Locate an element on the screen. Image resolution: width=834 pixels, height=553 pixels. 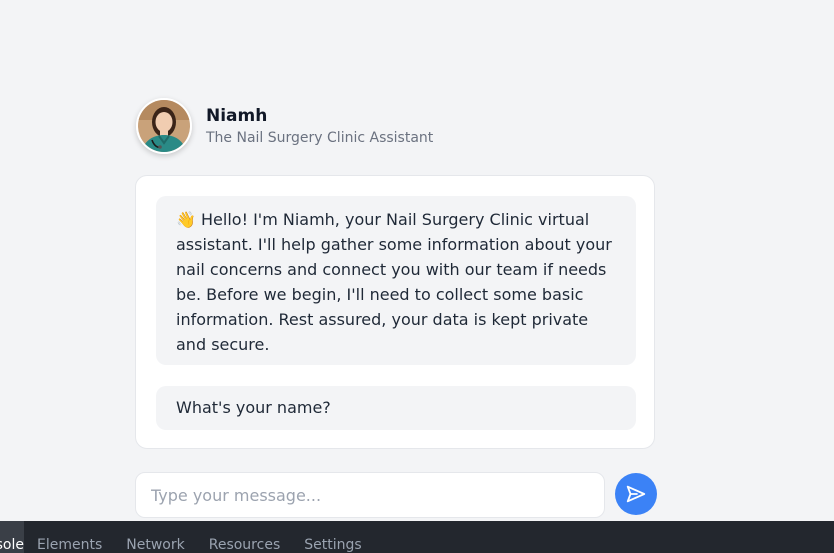
message-input is located at coordinates (370, 495).